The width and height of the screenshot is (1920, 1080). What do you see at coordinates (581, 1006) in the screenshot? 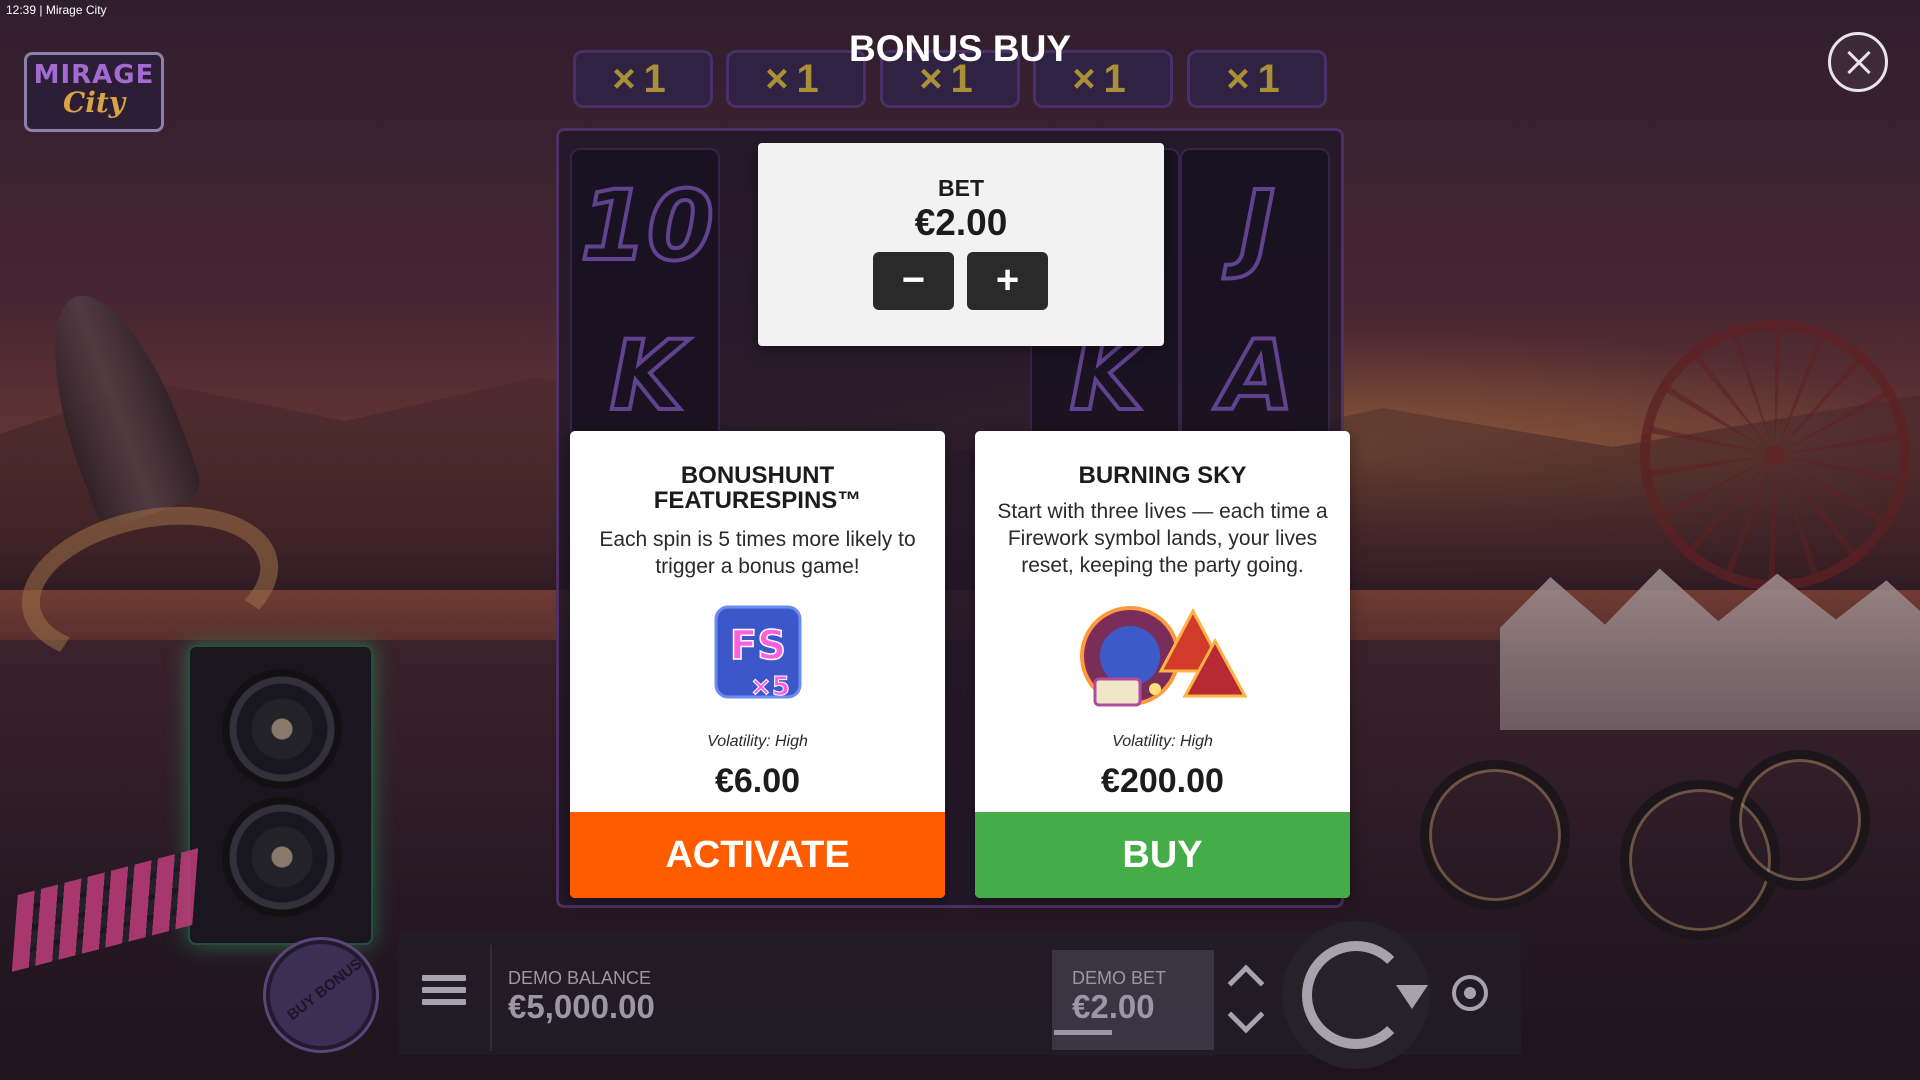
I see `balance-value: €5,000.00` at bounding box center [581, 1006].